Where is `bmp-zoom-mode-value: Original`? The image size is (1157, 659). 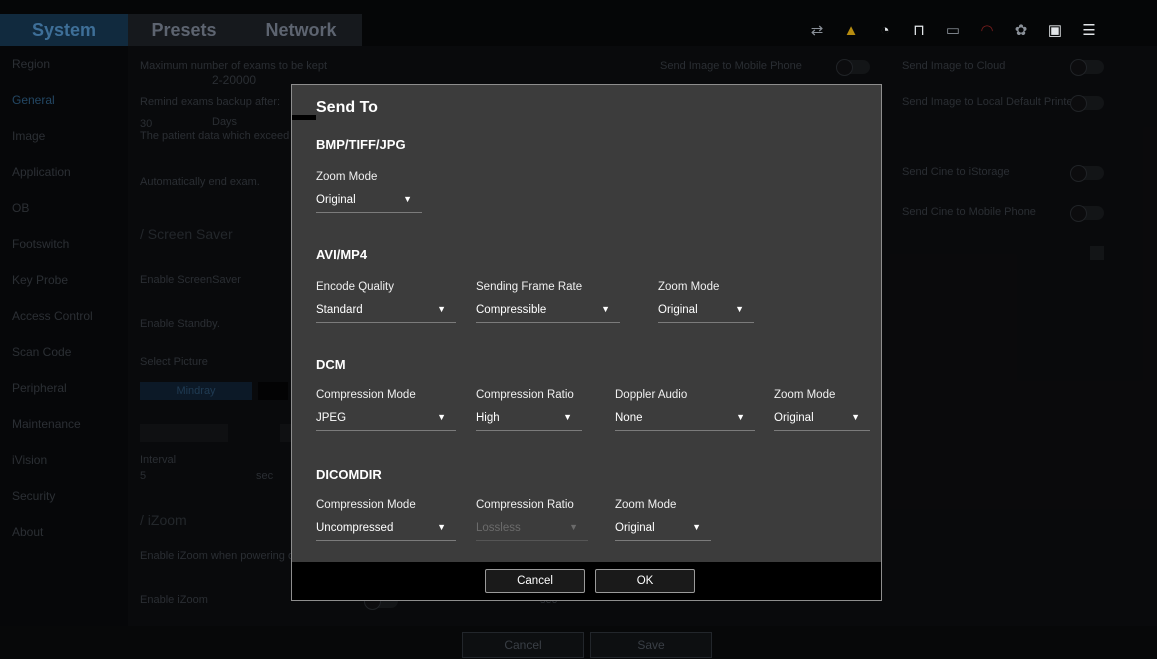 bmp-zoom-mode-value: Original is located at coordinates (336, 200).